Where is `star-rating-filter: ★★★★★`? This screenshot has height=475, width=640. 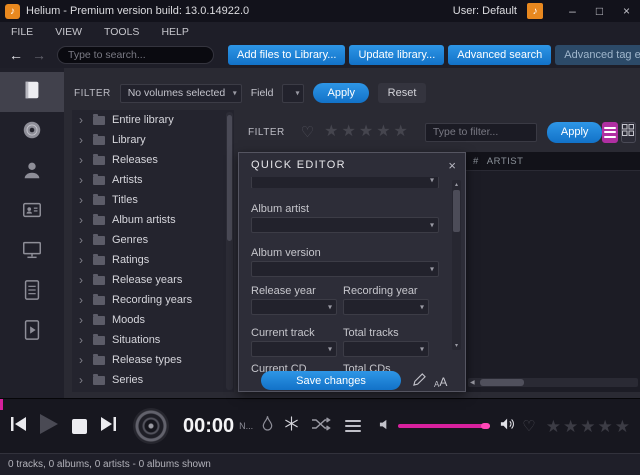 star-rating-filter: ★★★★★ is located at coordinates (367, 132).